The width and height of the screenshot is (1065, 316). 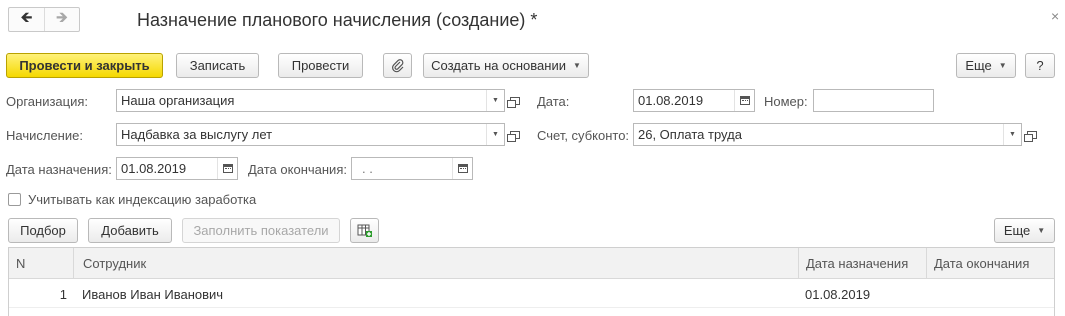 What do you see at coordinates (862, 263) in the screenshot?
I see `column-header-assign-date: Дата назначения` at bounding box center [862, 263].